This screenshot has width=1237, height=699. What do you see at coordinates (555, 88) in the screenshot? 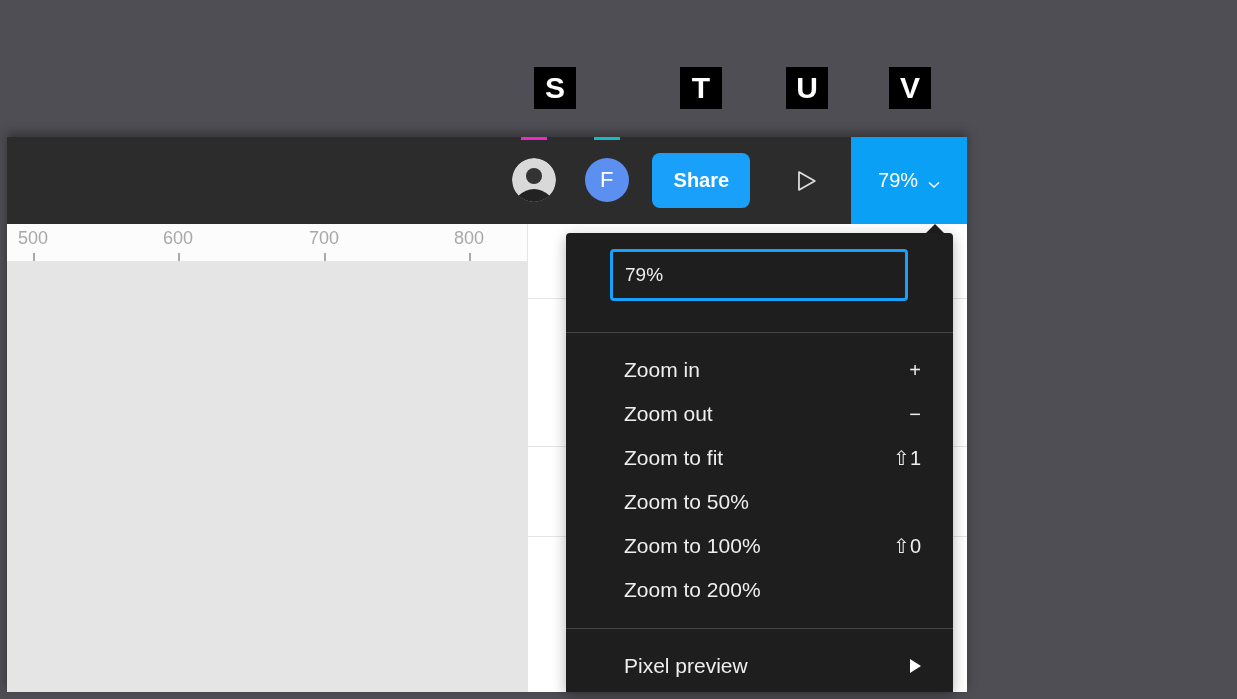
I see `callout-label: S` at bounding box center [555, 88].